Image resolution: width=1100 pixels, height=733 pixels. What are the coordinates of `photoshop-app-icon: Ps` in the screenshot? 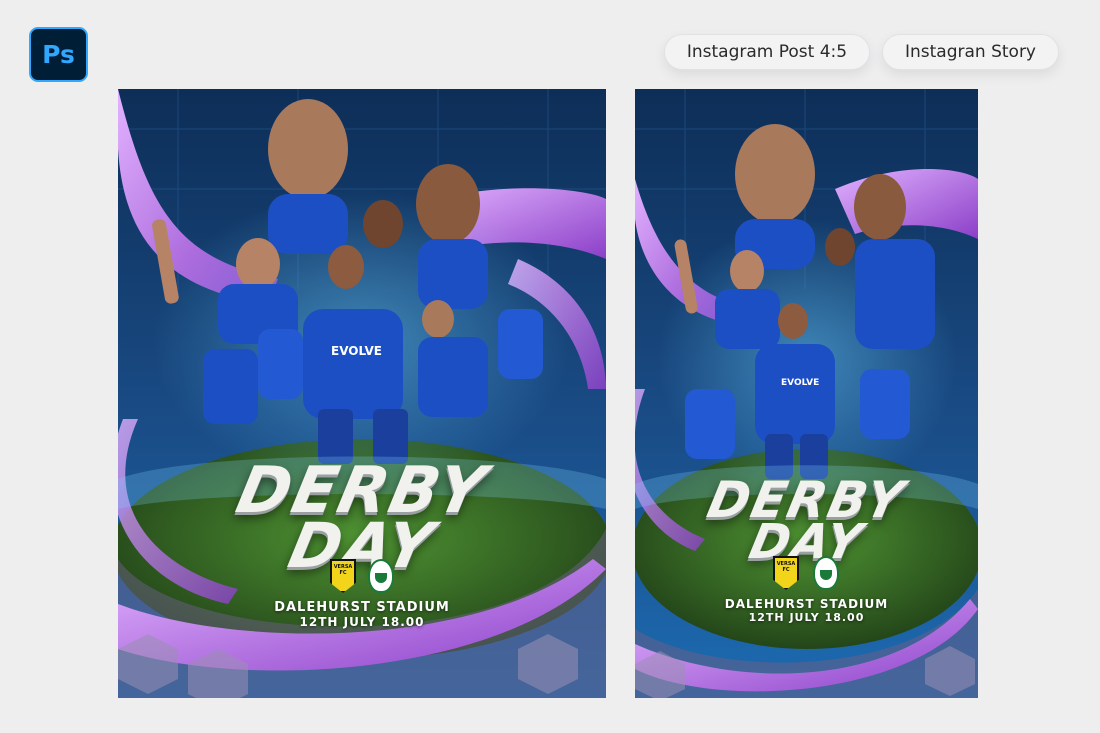 It's located at (58, 54).